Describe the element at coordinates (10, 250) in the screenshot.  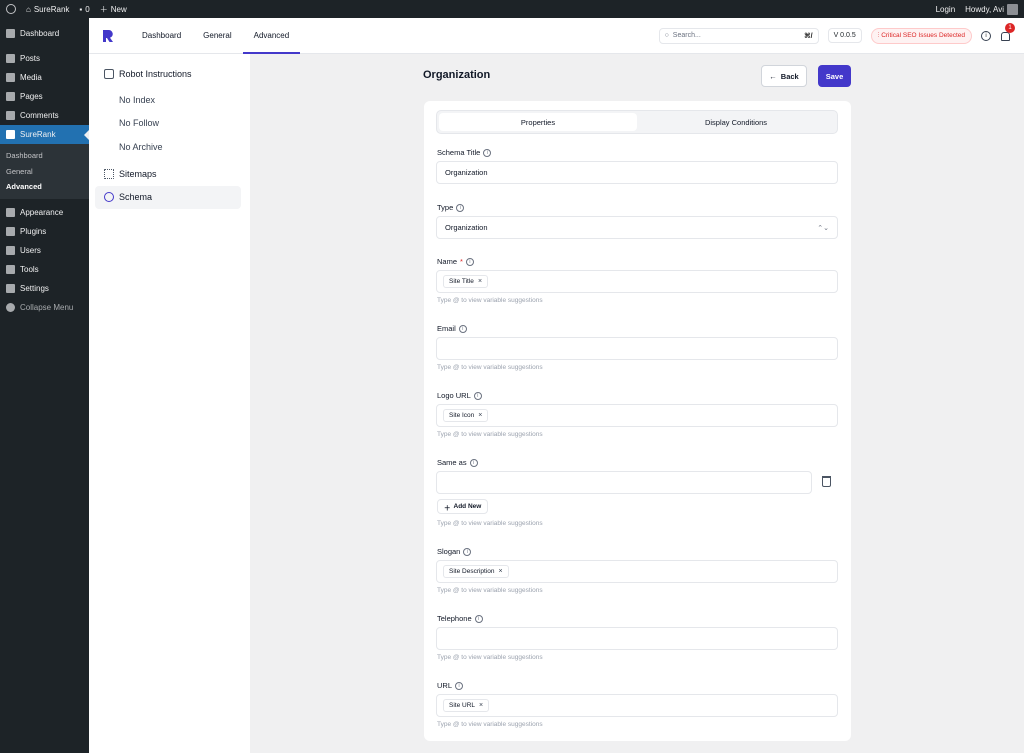
I see `user-icon` at that location.